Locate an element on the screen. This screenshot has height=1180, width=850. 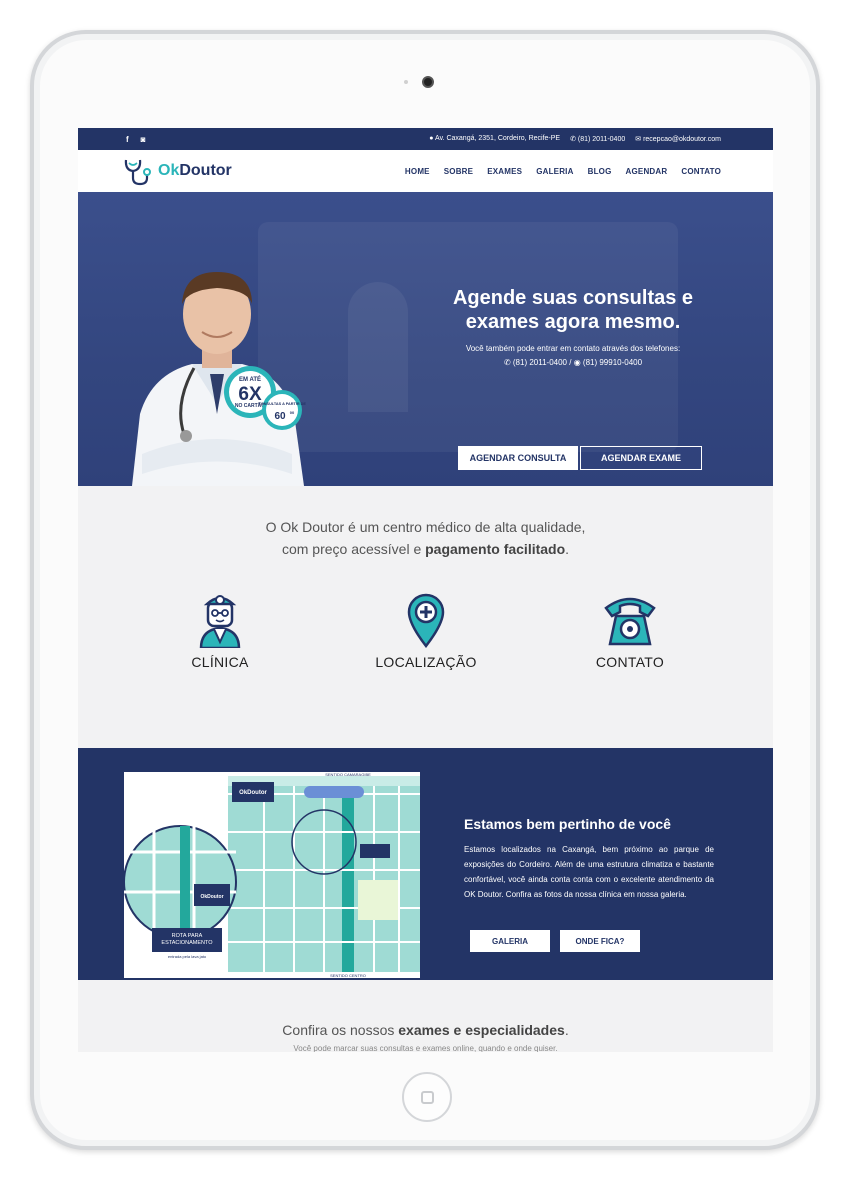
exams-title-bold: exames e especialidades is located at coordinates (481, 1030).